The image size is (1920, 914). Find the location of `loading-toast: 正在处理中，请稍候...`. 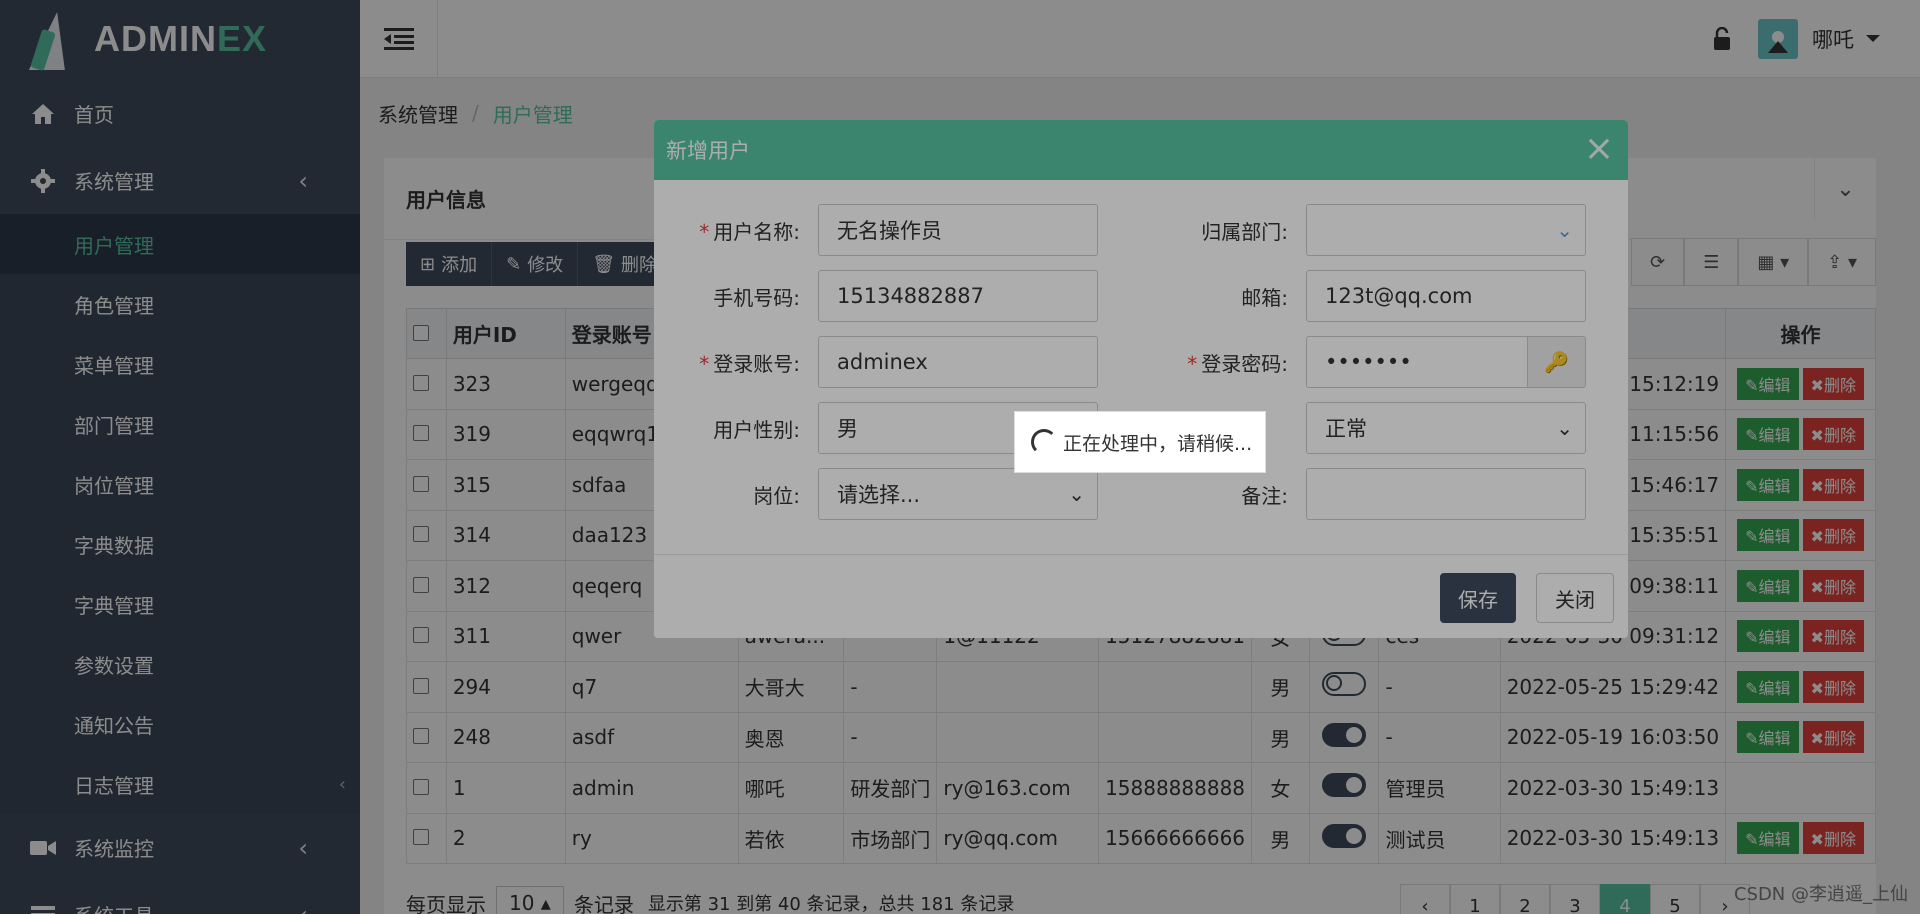

loading-toast: 正在处理中，请稍候... is located at coordinates (1140, 442).